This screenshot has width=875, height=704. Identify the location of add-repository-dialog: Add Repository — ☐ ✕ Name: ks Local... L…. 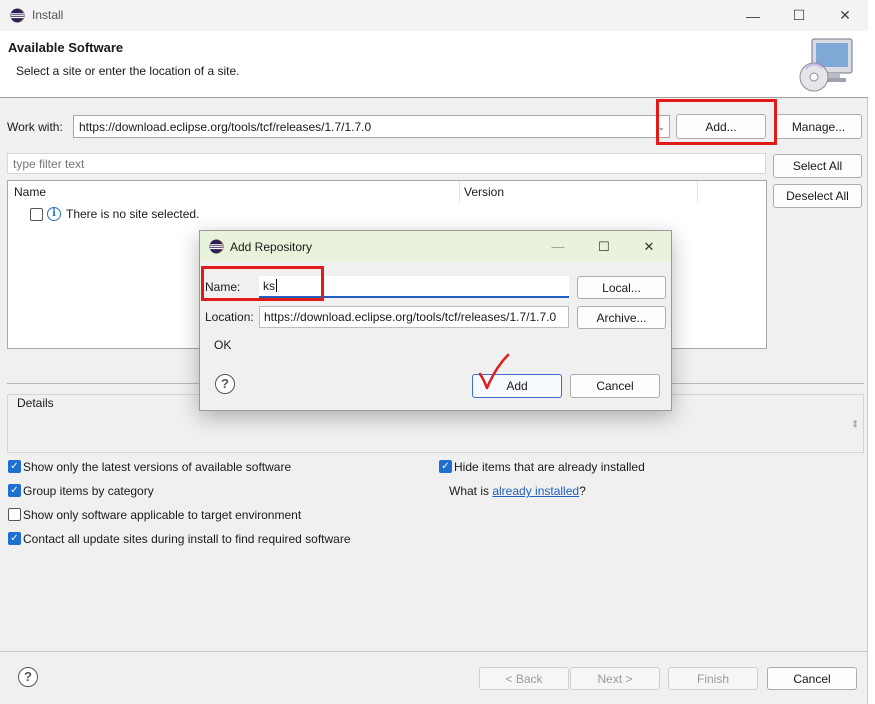
(435, 320).